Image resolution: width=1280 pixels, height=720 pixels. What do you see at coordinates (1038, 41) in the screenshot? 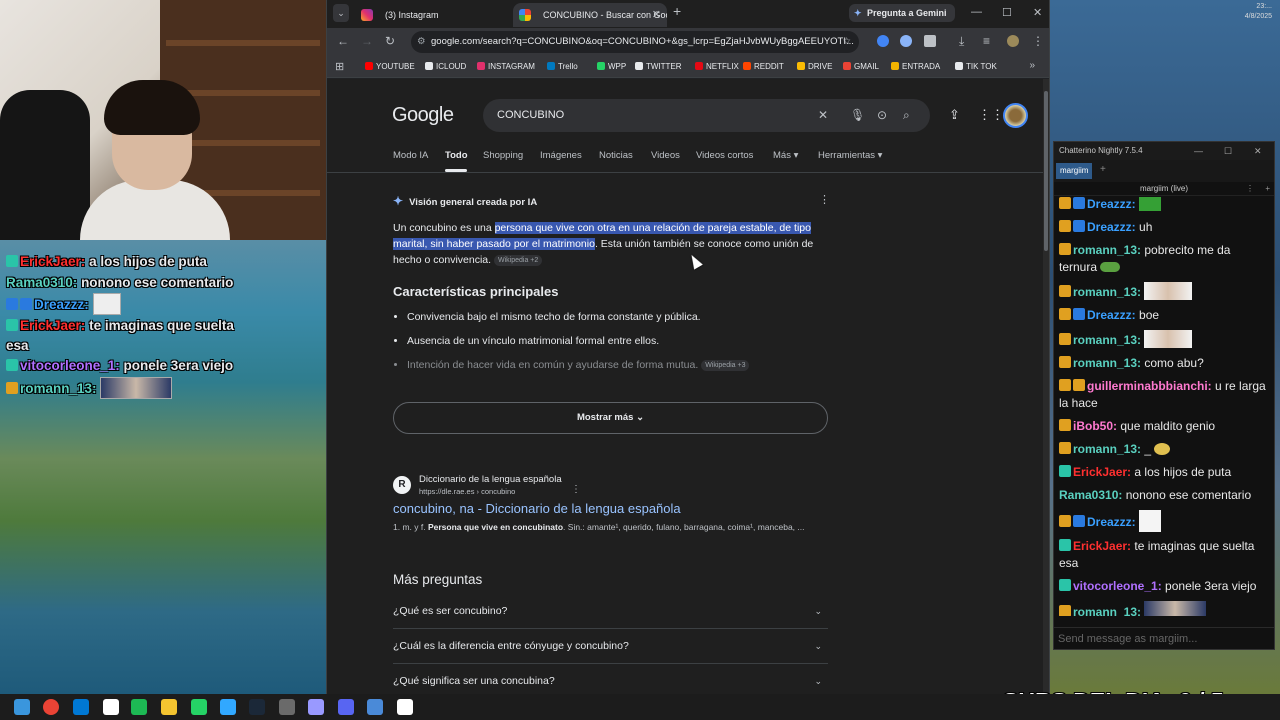
I see `menu-icon: ⋮` at bounding box center [1038, 41].